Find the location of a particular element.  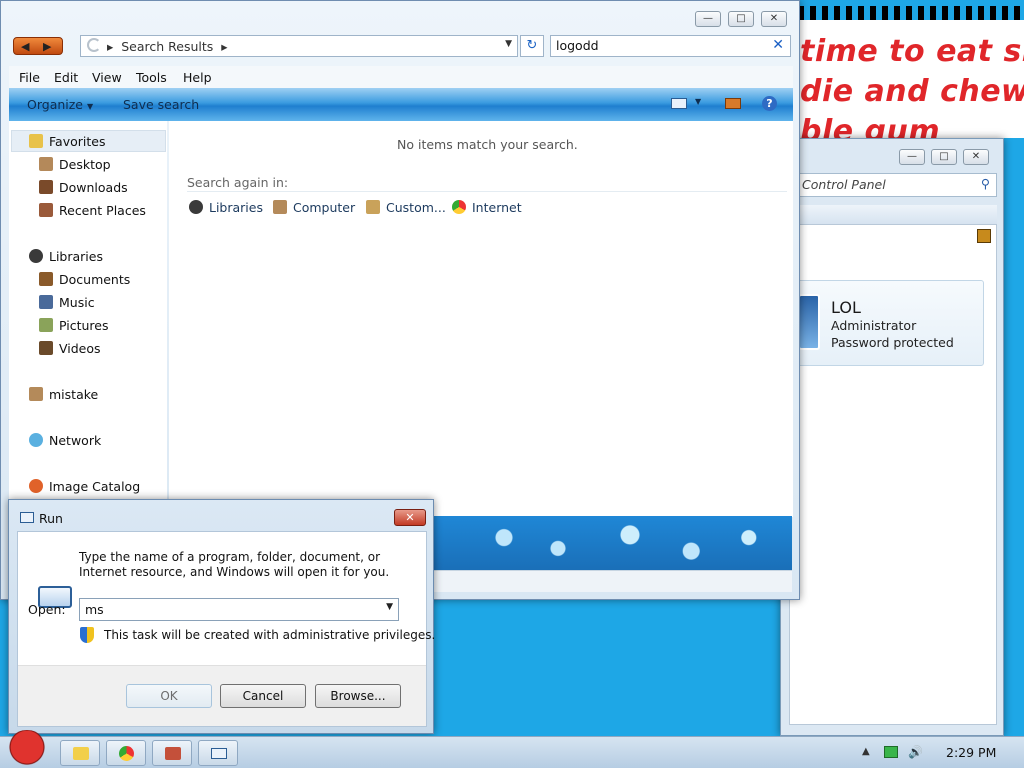

battery-icon is located at coordinates (891, 752).